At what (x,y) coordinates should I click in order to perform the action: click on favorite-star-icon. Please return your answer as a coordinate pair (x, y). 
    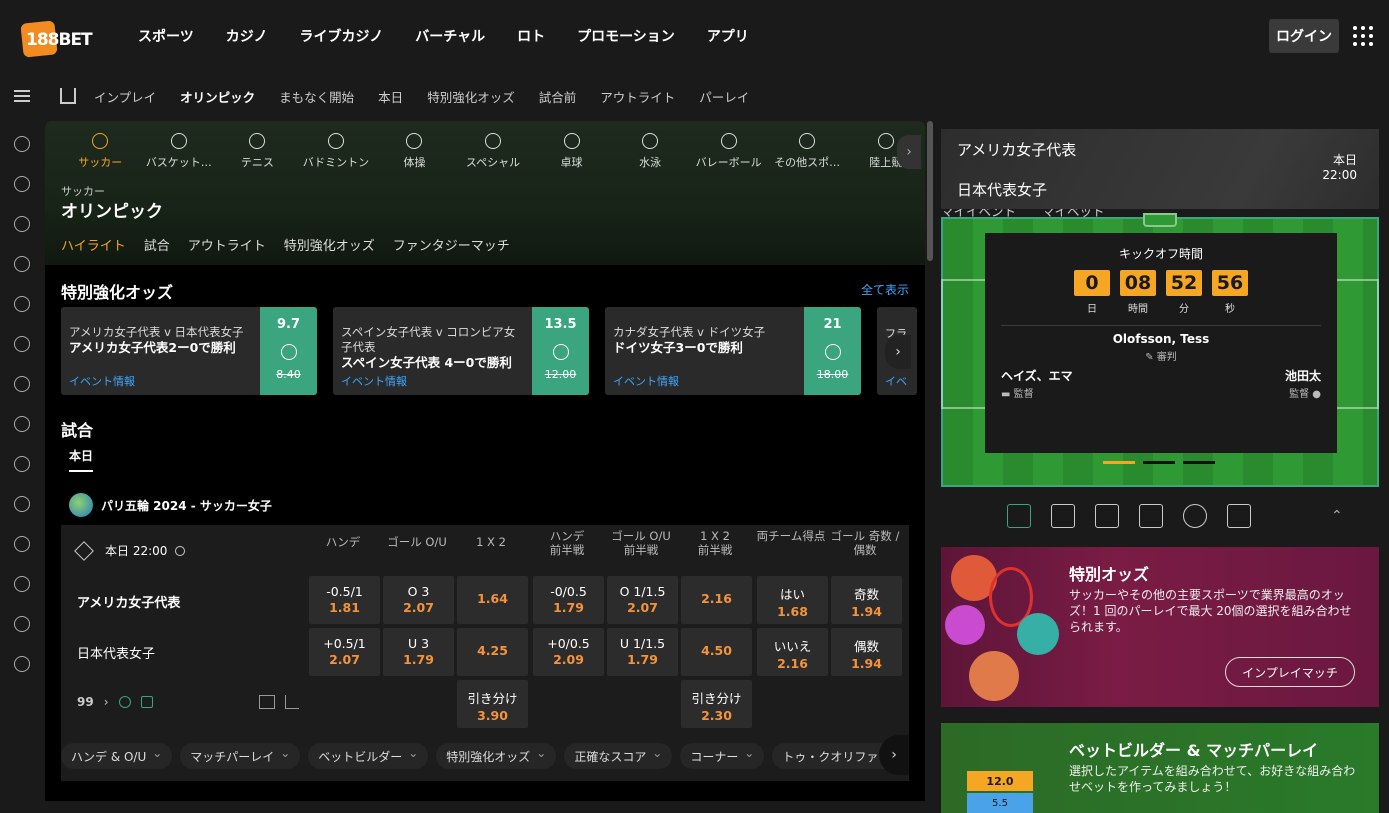
    Looking at the image, I should click on (84, 550).